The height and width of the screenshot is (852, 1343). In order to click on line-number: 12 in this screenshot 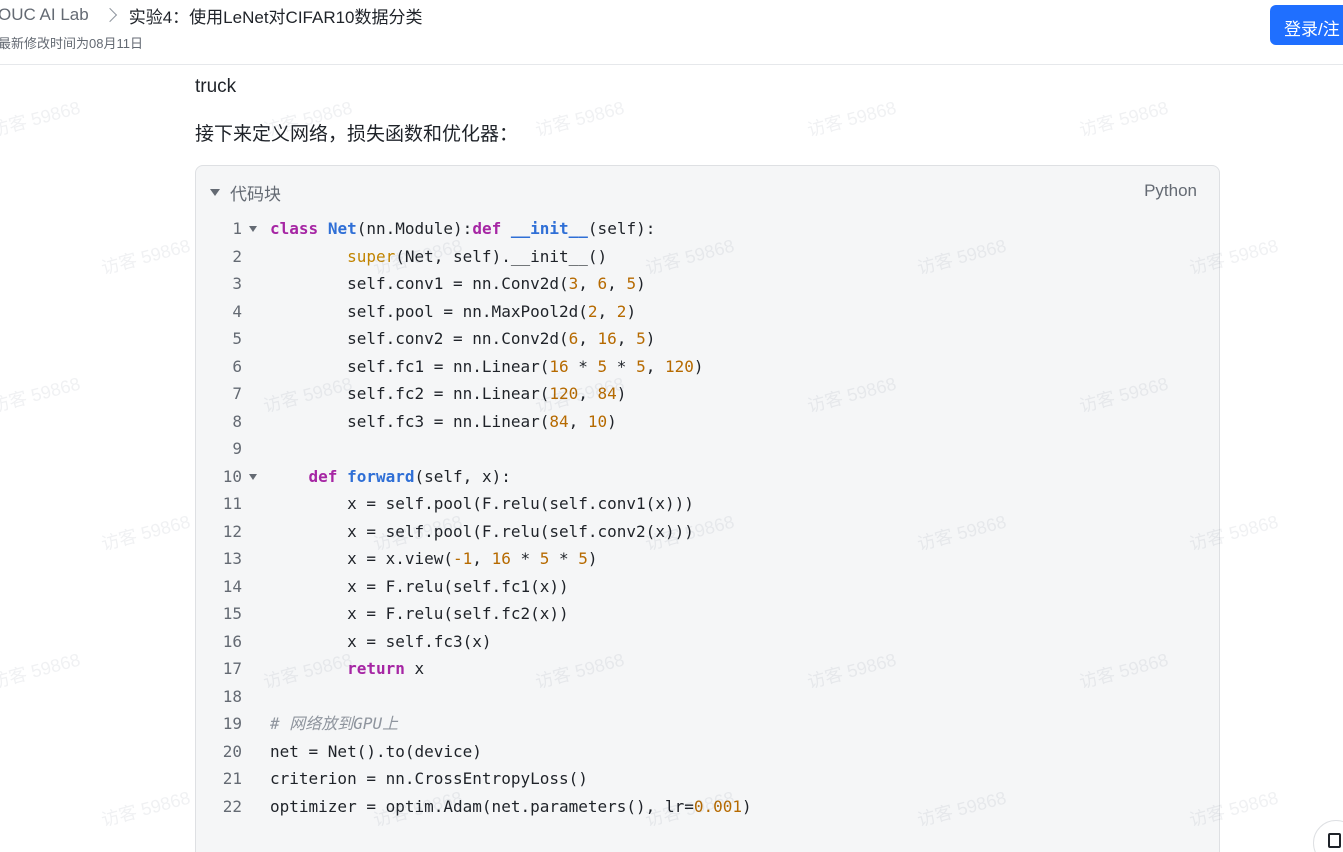, I will do `click(232, 531)`.